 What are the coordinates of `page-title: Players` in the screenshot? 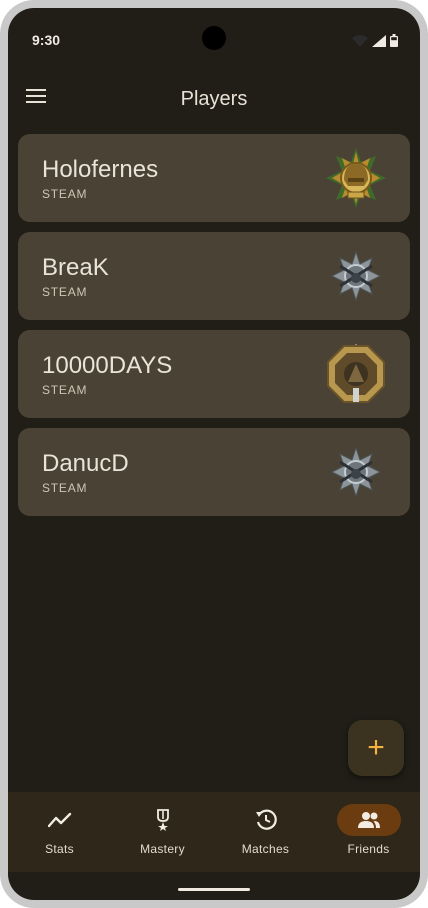 It's located at (214, 99).